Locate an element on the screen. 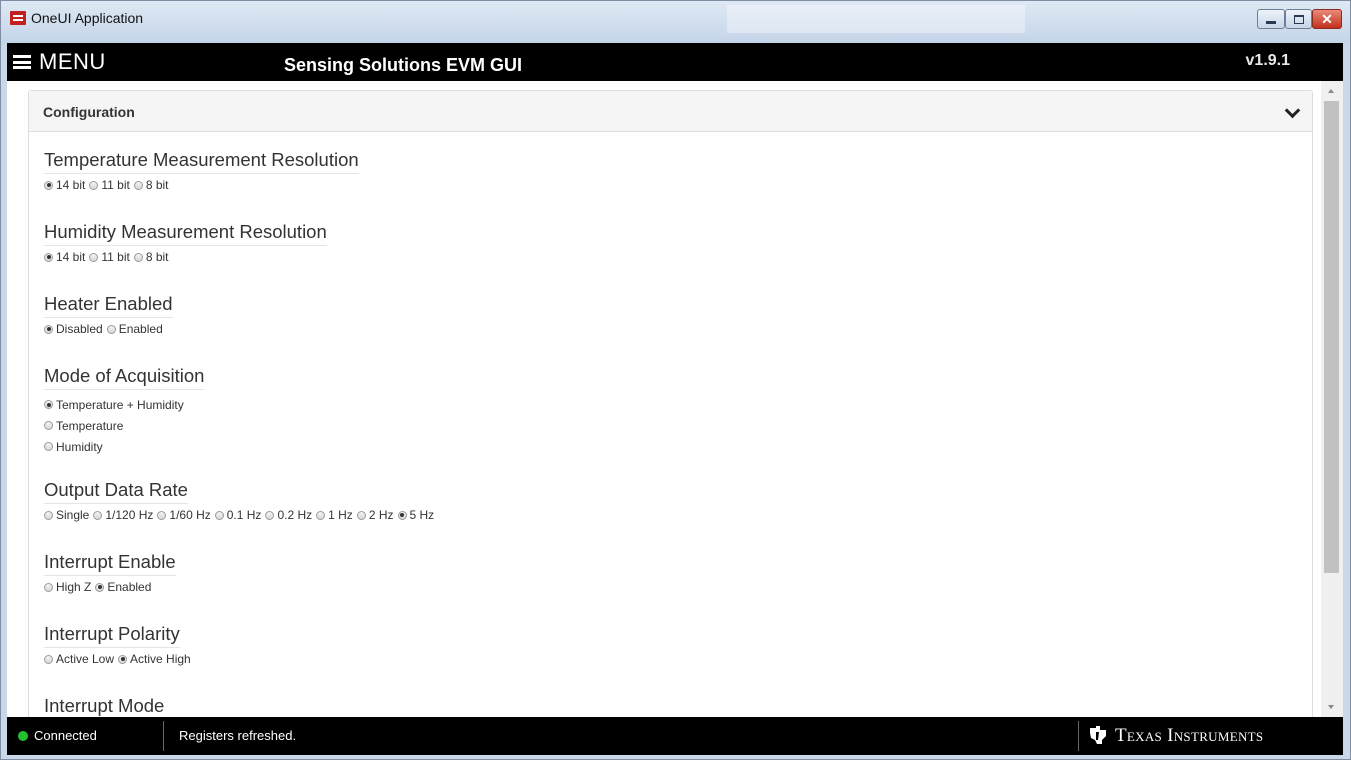 This screenshot has width=1351, height=760. temp-res-14bit-option: 14 bit is located at coordinates (64, 185).